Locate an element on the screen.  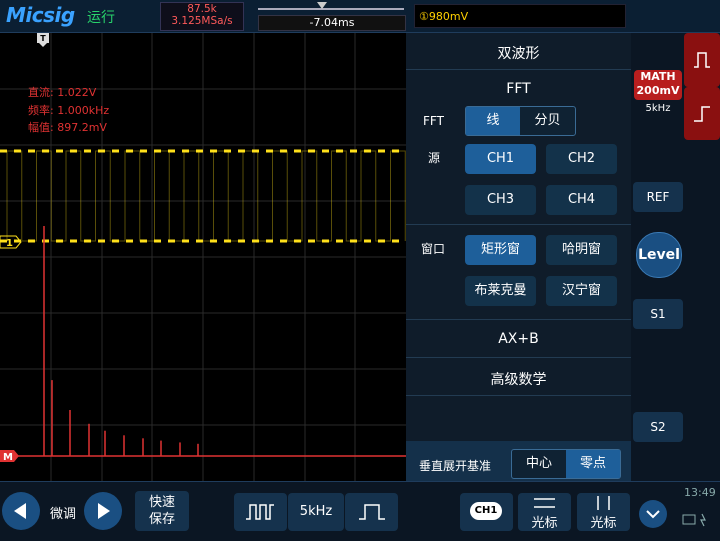
vertical-base-label: 垂直展开基准 is located at coordinates (455, 466).